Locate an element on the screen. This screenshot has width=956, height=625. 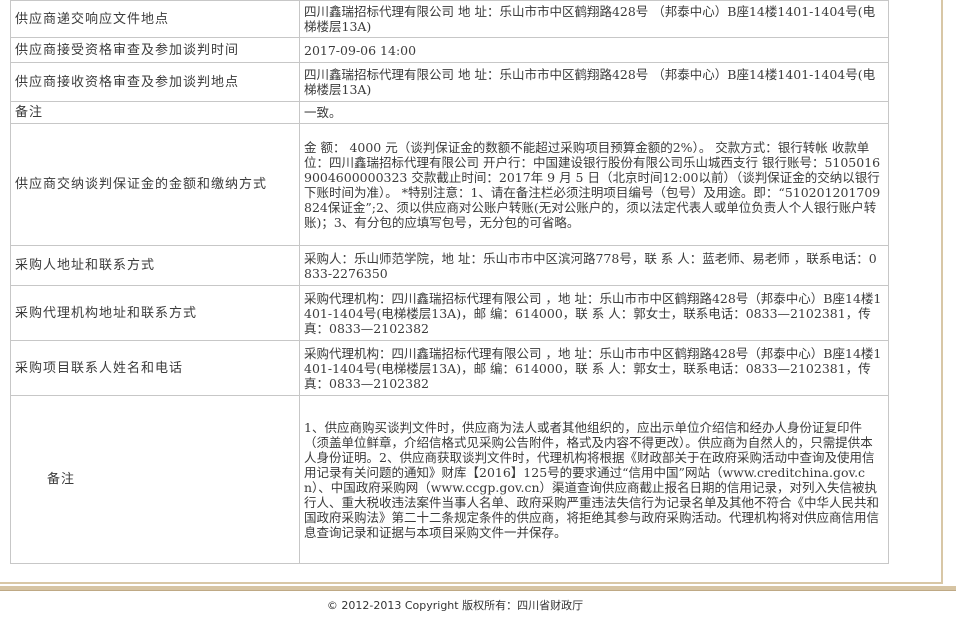
row-value: 一致。 is located at coordinates (594, 112).